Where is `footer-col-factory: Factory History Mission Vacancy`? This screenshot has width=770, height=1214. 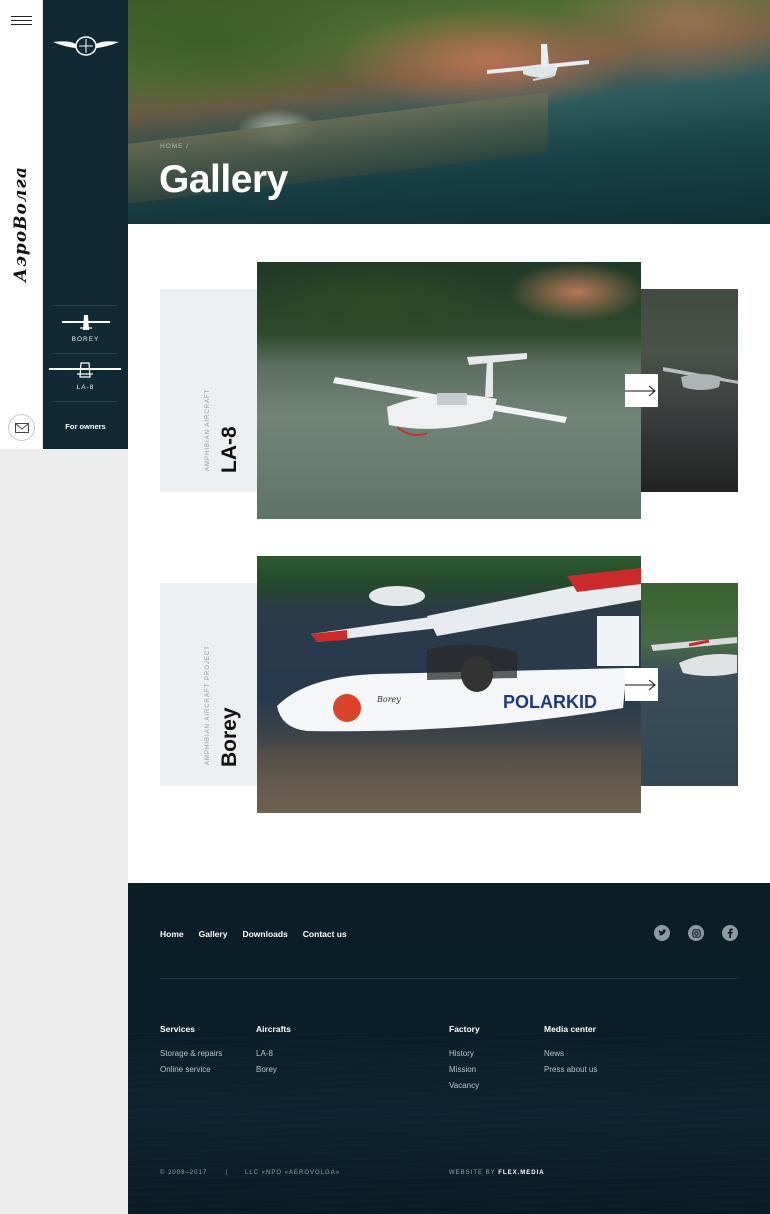 footer-col-factory: Factory History Mission Vacancy is located at coordinates (464, 1059).